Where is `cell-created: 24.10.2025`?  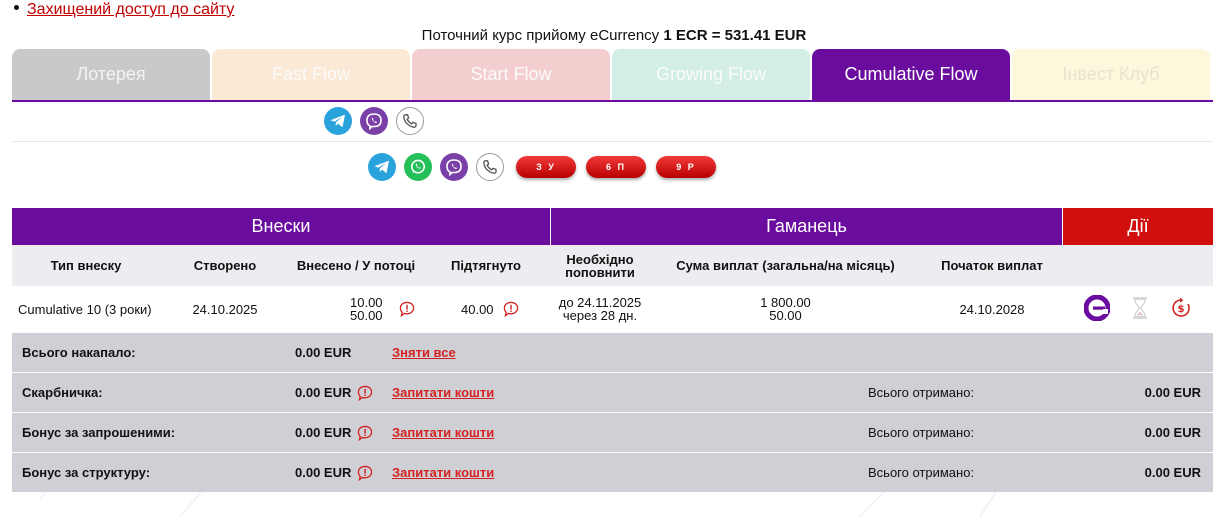 cell-created: 24.10.2025 is located at coordinates (225, 309).